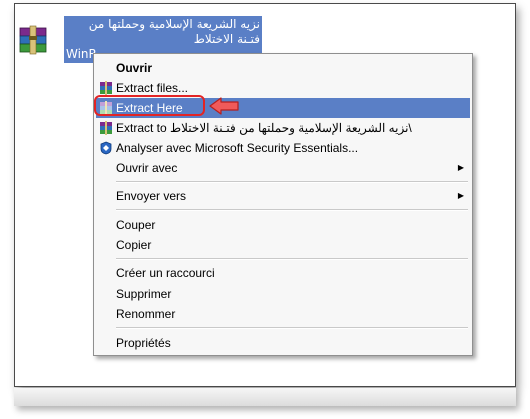  Describe the element at coordinates (134, 68) in the screenshot. I see `menu-item-label: Ouvrir` at that location.